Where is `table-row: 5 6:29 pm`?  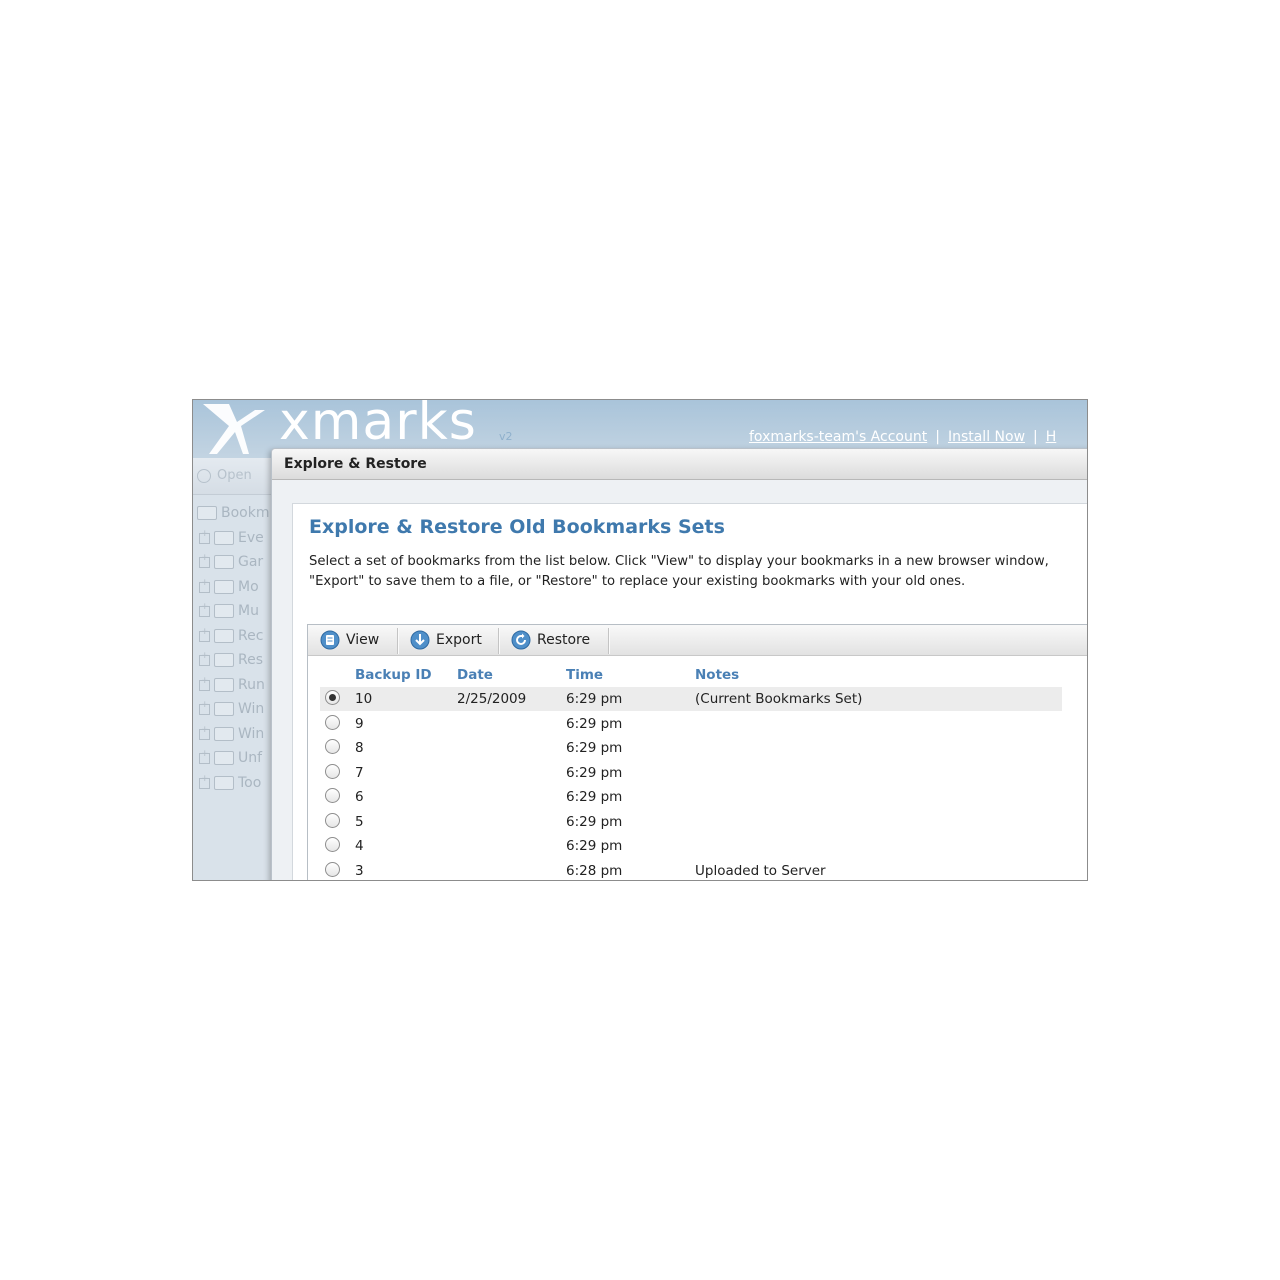 table-row: 5 6:29 pm is located at coordinates (691, 822).